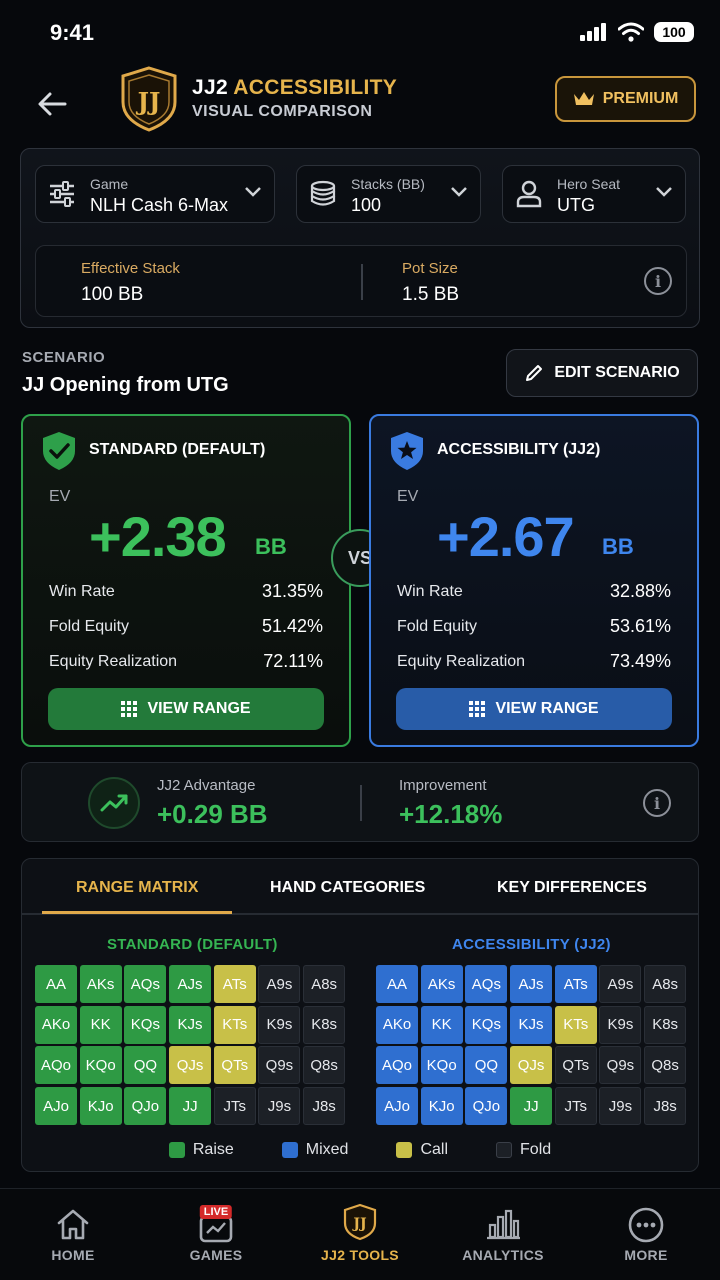 The image size is (720, 1280). What do you see at coordinates (397, 1024) in the screenshot?
I see `accessibility-cell: AKo` at bounding box center [397, 1024].